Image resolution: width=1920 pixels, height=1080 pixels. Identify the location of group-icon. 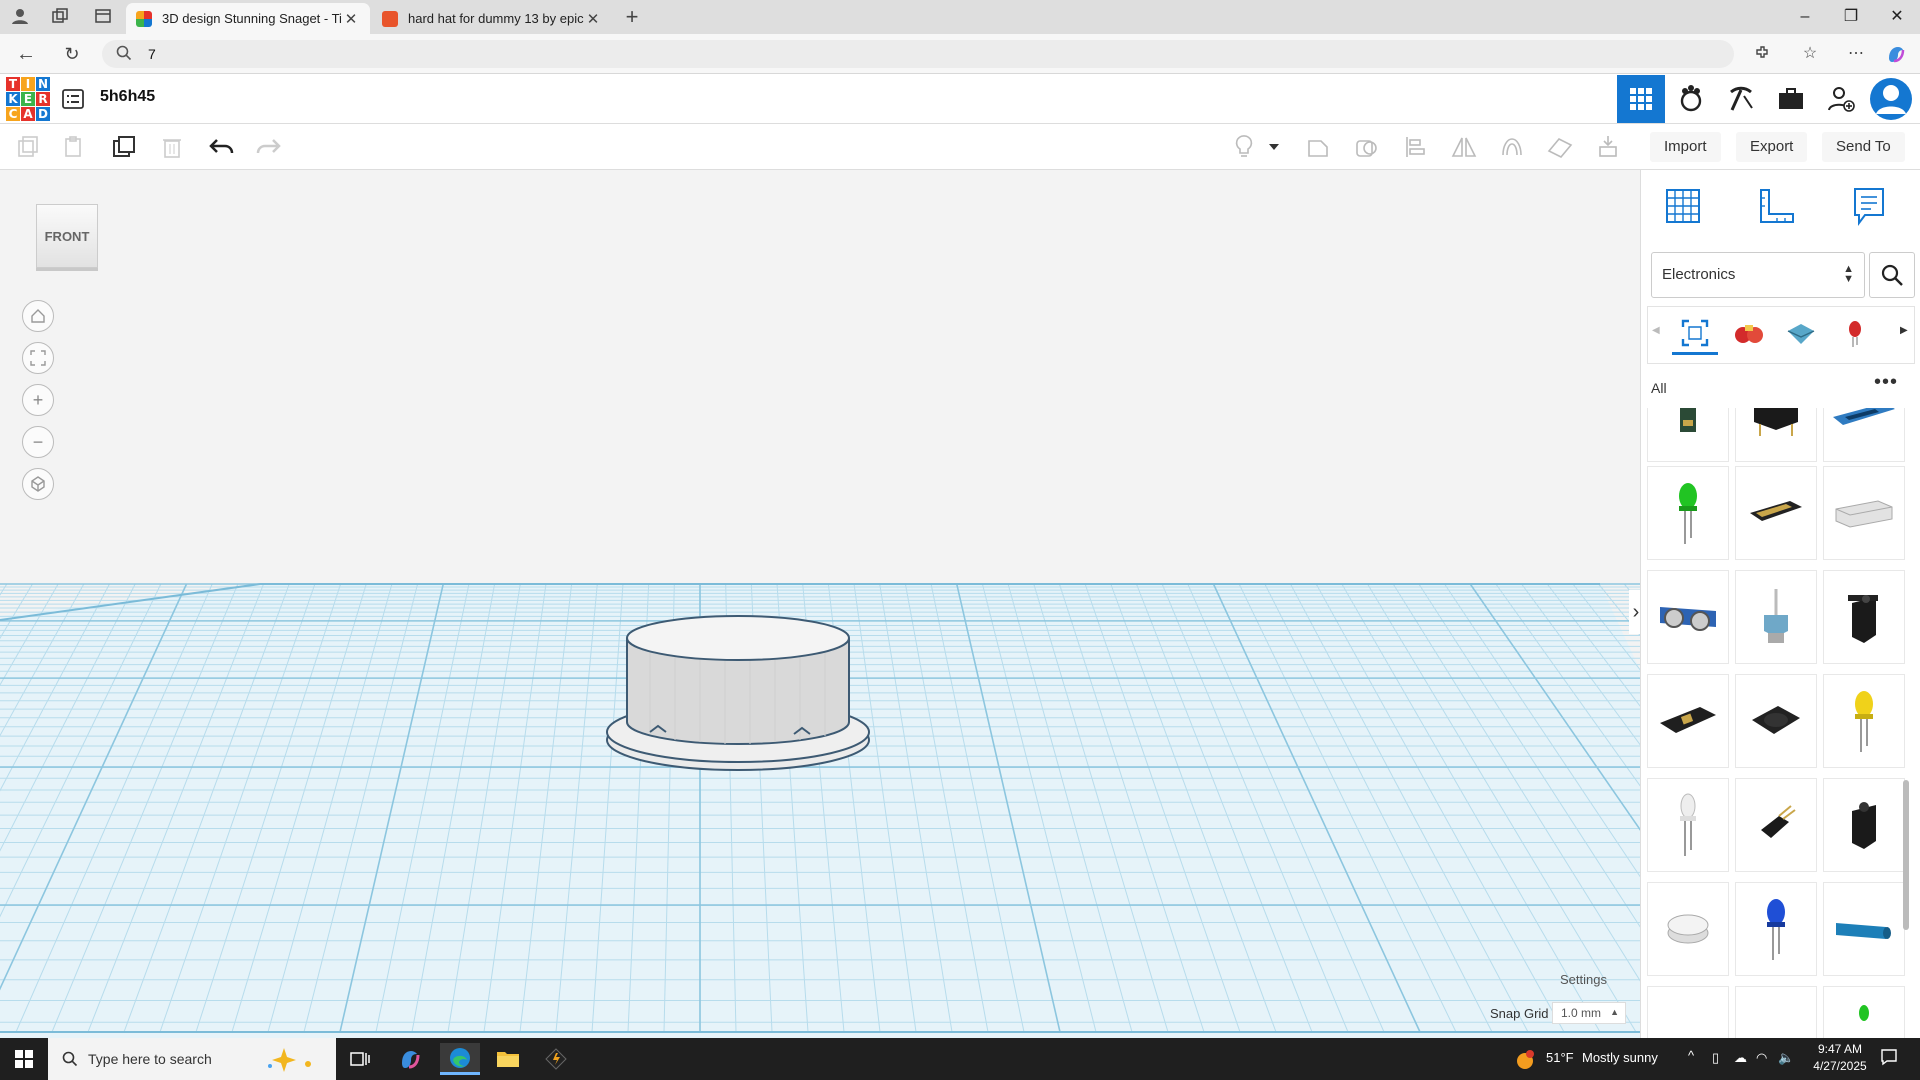
(1318, 147).